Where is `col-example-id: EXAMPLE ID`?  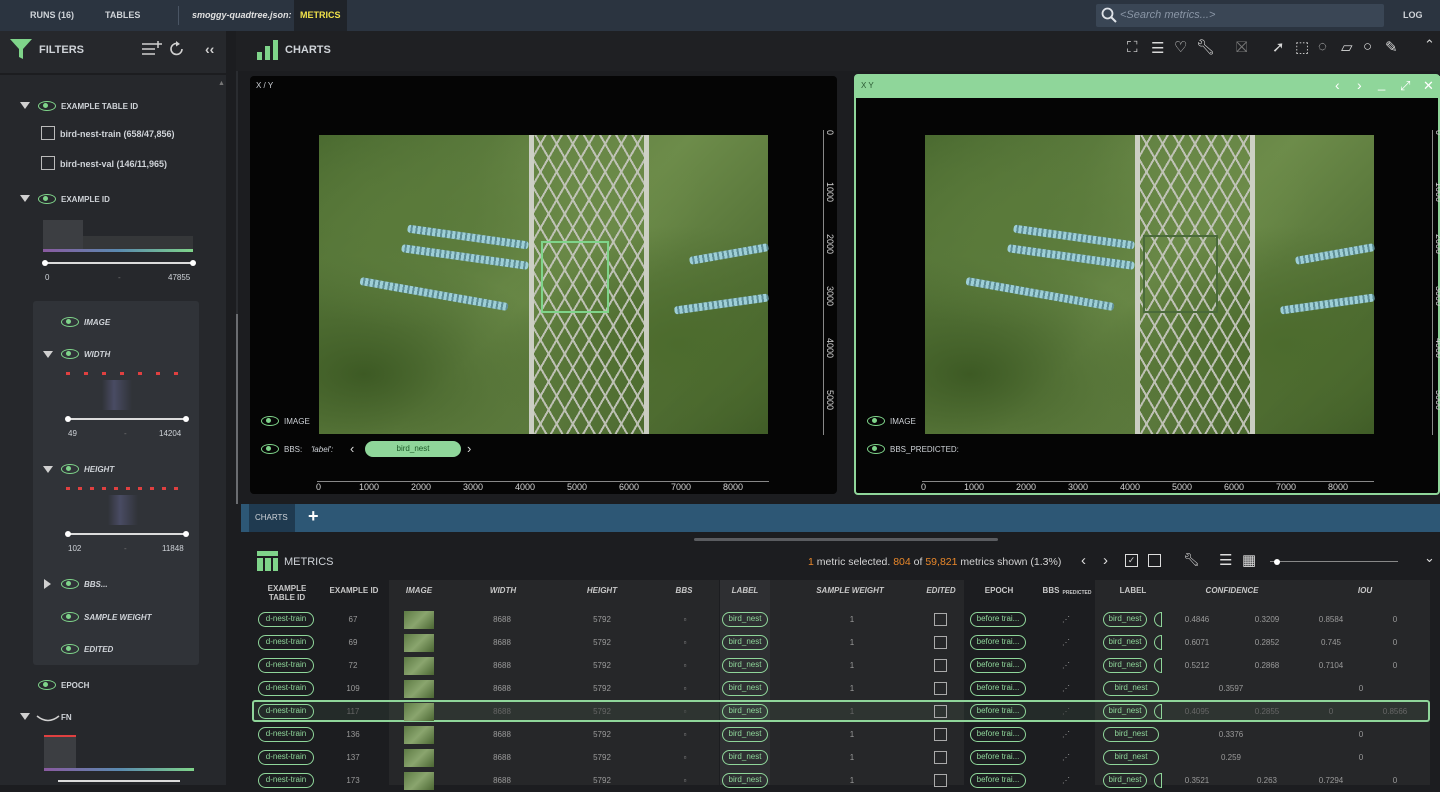 col-example-id: EXAMPLE ID is located at coordinates (354, 590).